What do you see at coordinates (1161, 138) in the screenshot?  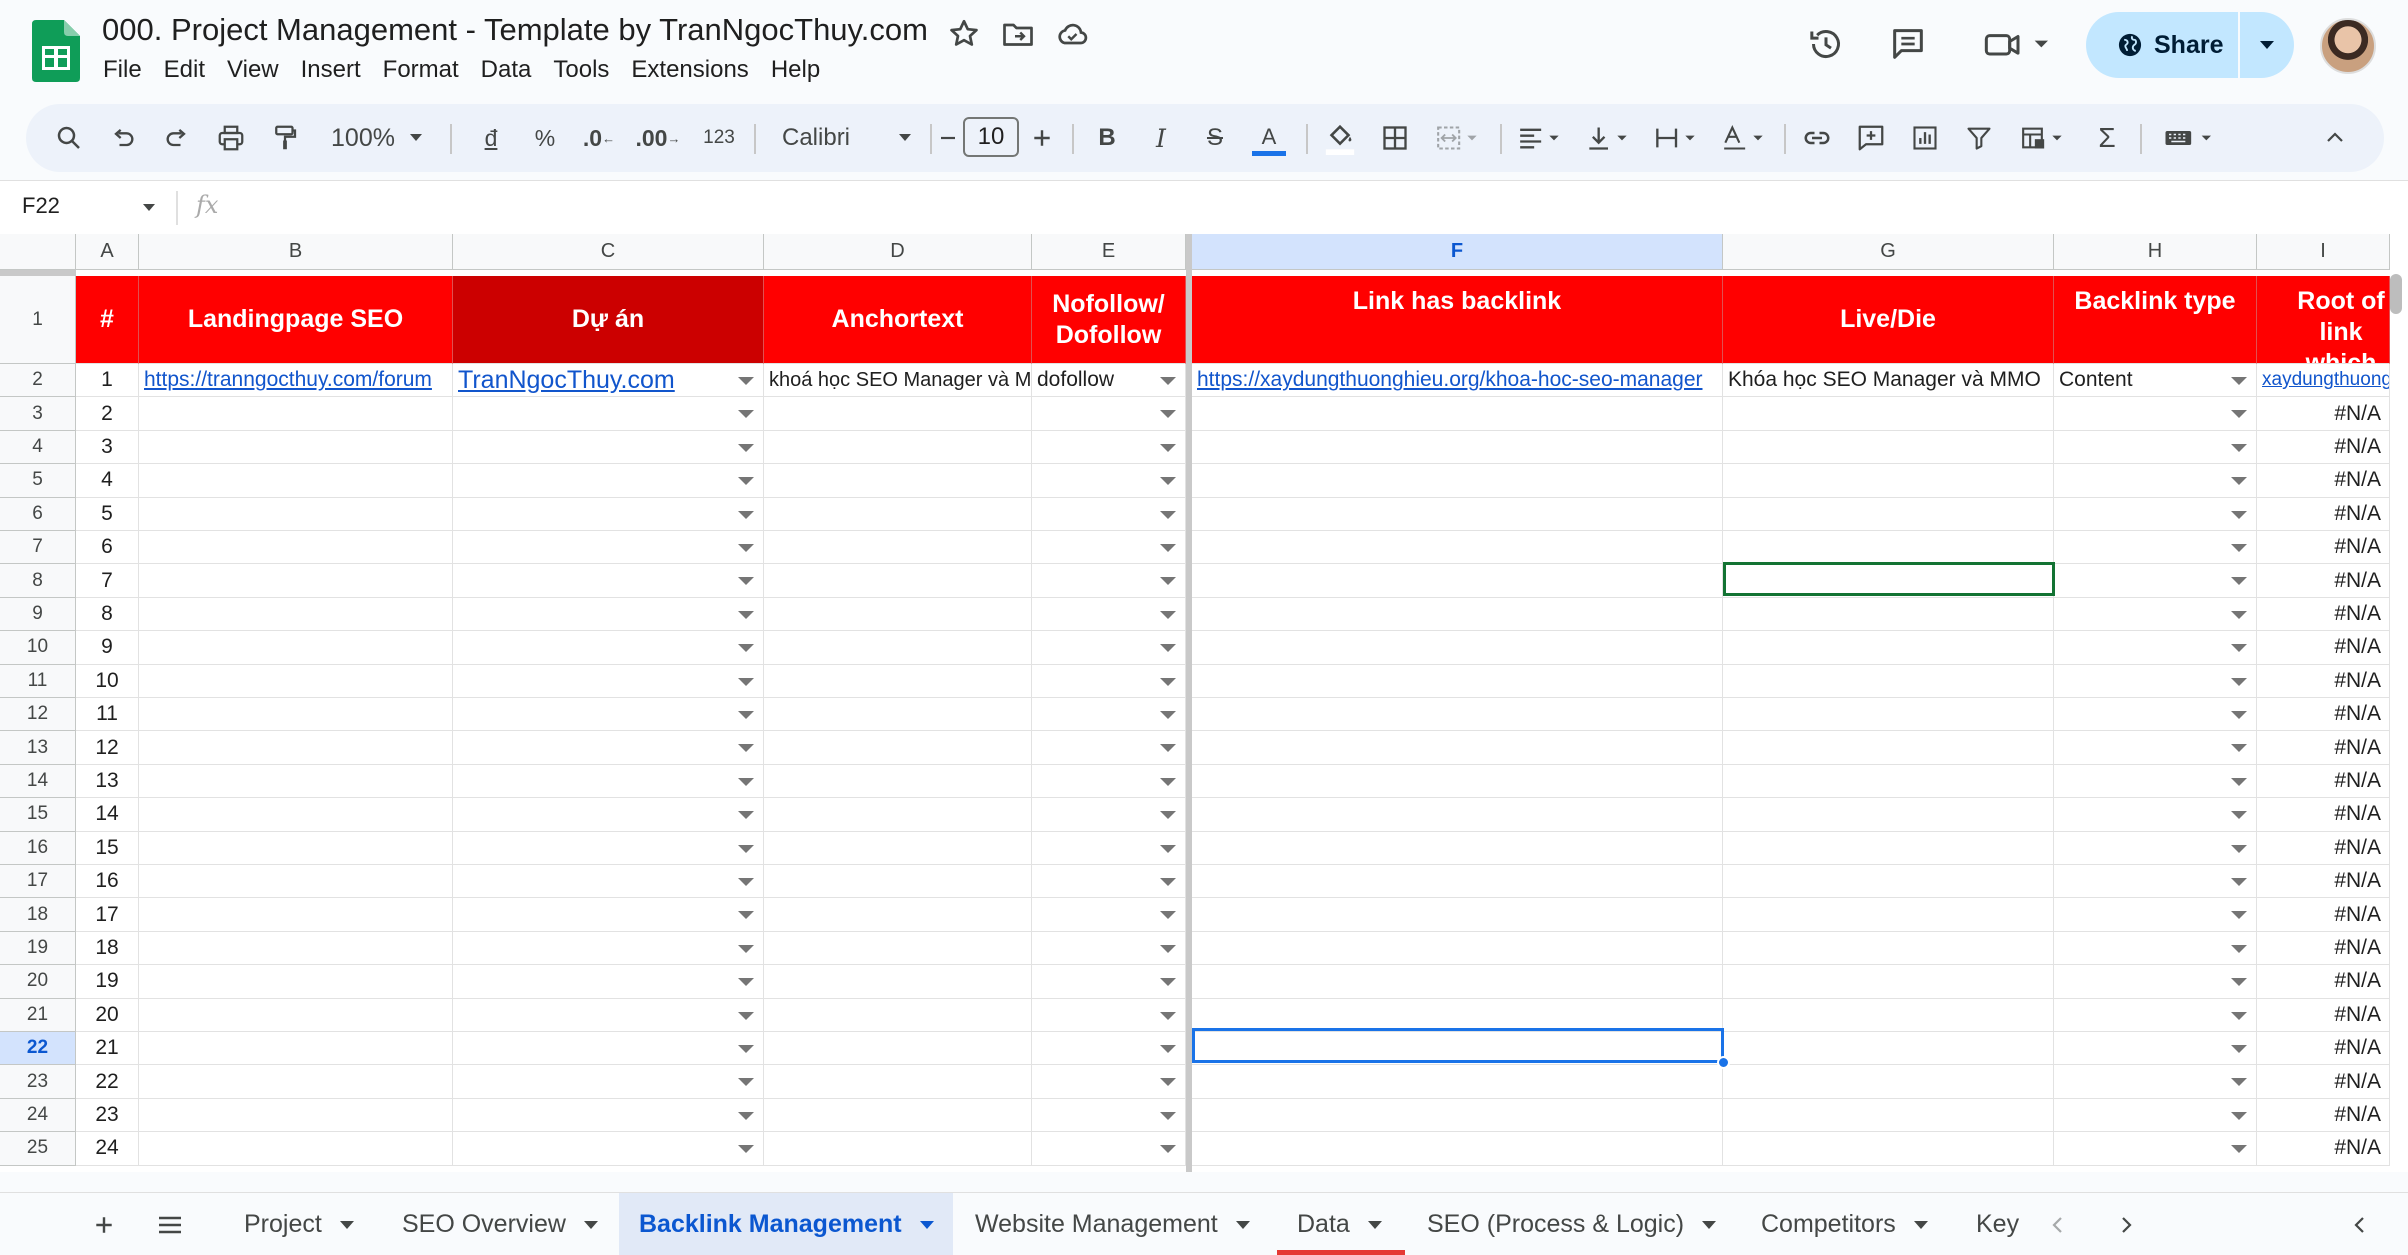 I see `italic-button: I` at bounding box center [1161, 138].